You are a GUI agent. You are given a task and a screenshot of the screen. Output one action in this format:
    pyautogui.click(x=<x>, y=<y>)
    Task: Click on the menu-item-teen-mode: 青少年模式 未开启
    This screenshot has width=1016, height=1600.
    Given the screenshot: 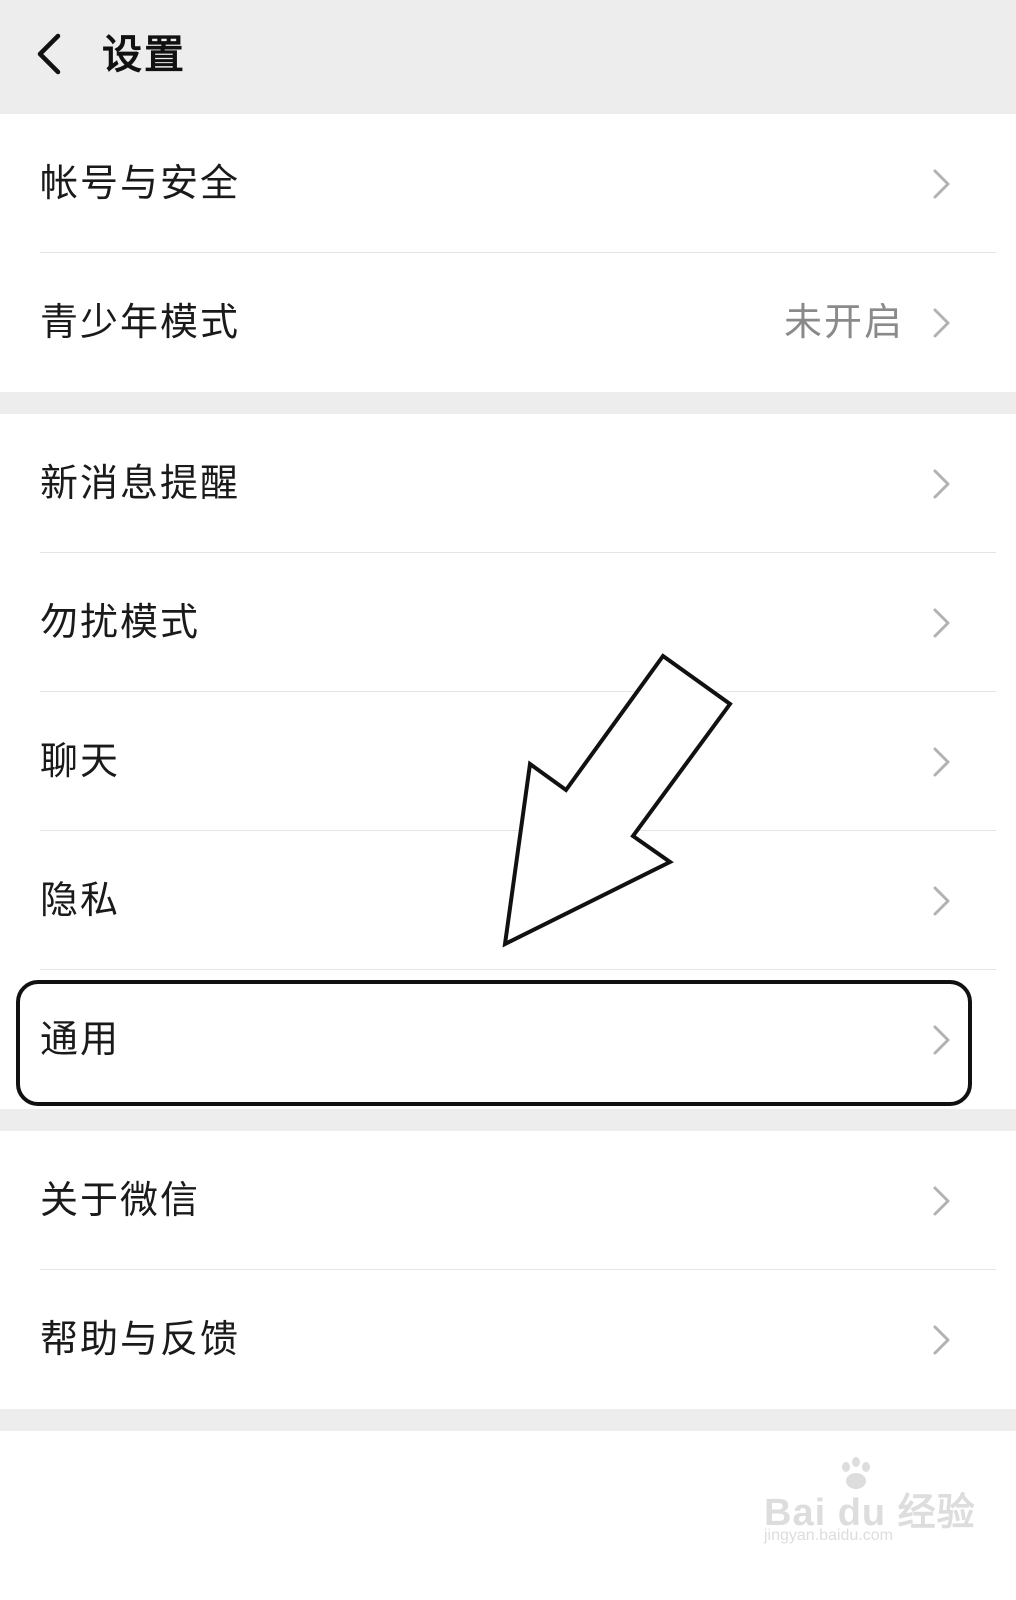 What is the action you would take?
    pyautogui.click(x=508, y=322)
    